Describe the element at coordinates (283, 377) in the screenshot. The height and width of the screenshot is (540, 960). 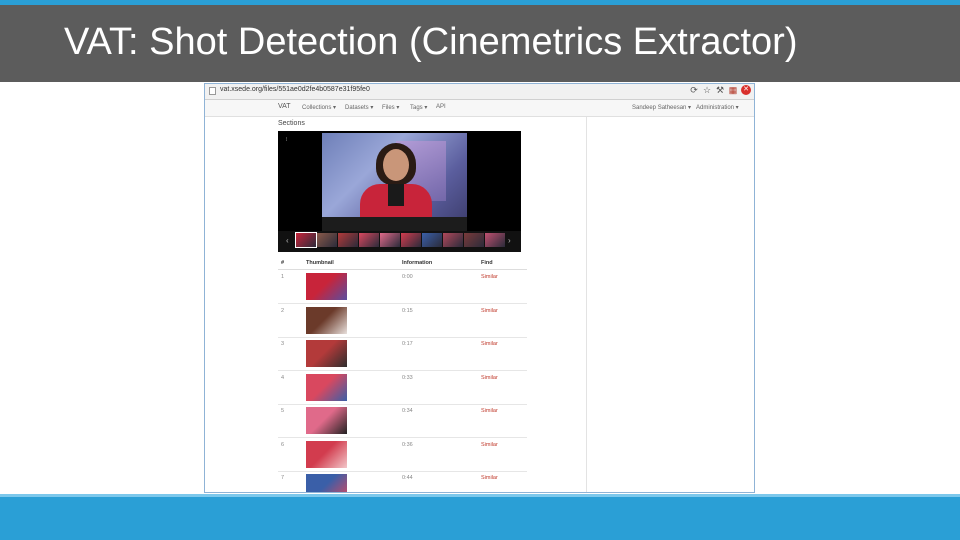
I see `row-number: 4` at that location.